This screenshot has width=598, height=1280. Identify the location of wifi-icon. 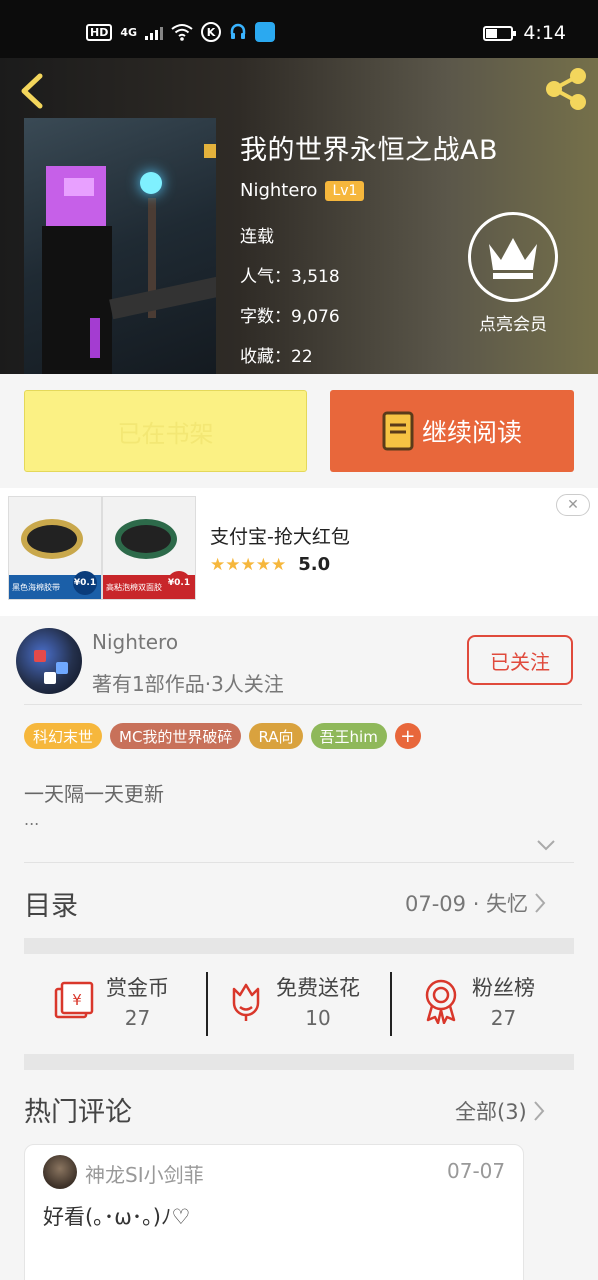
(182, 32).